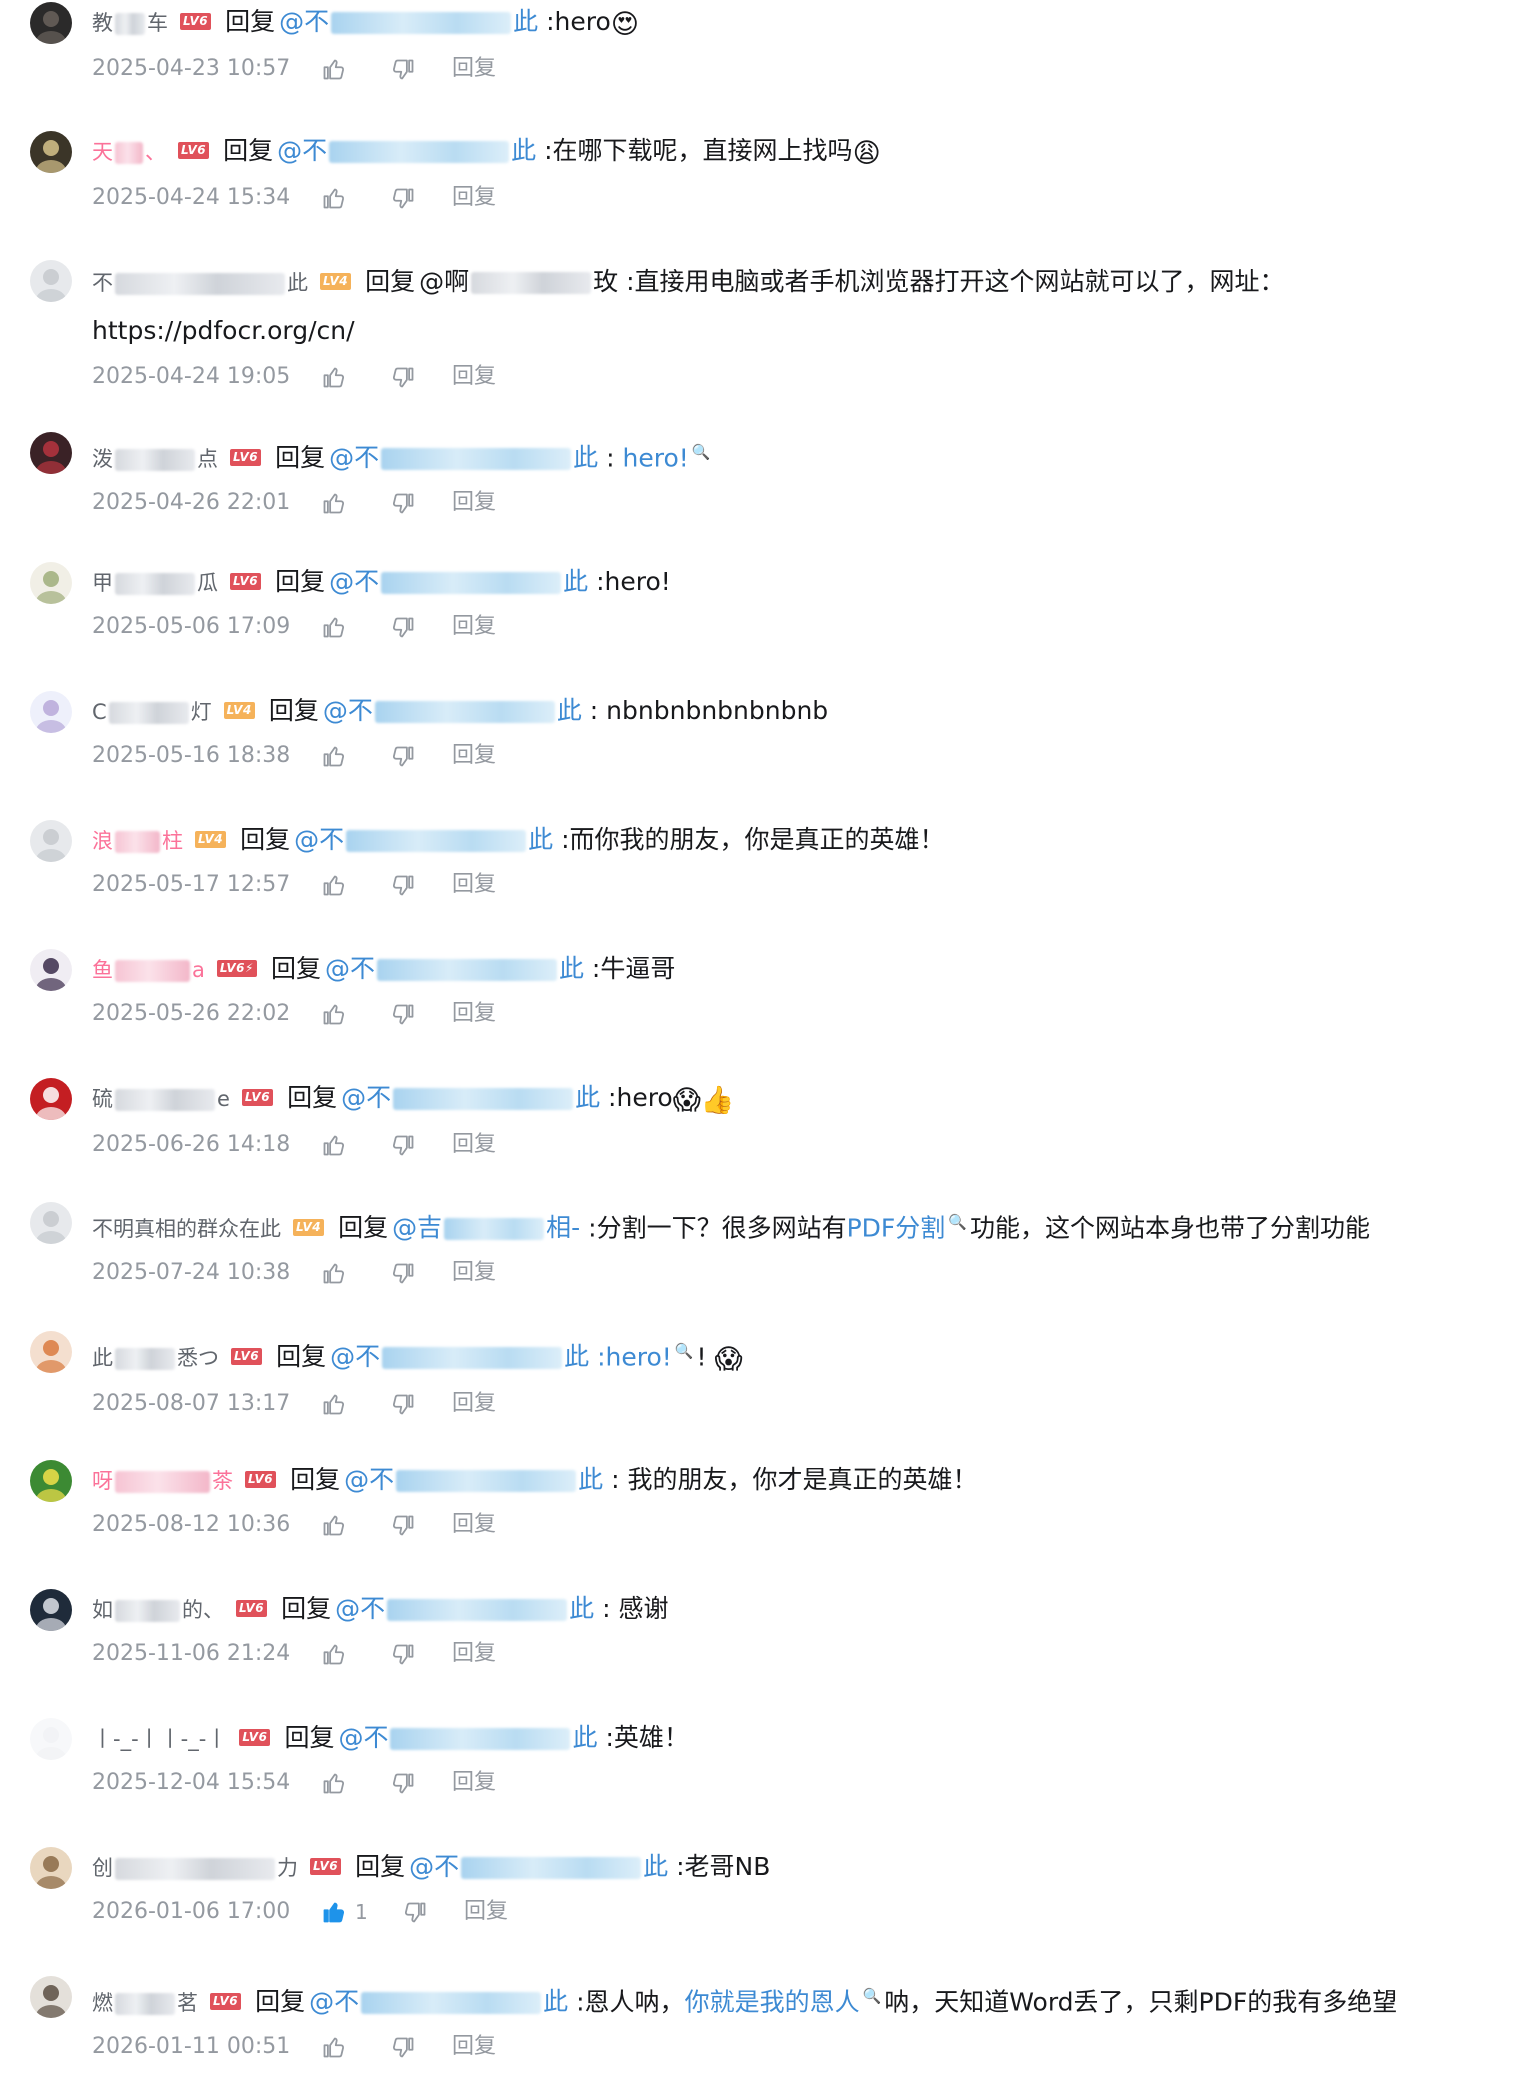 The height and width of the screenshot is (2088, 1514). I want to click on username: 此 悉つ, so click(155, 1358).